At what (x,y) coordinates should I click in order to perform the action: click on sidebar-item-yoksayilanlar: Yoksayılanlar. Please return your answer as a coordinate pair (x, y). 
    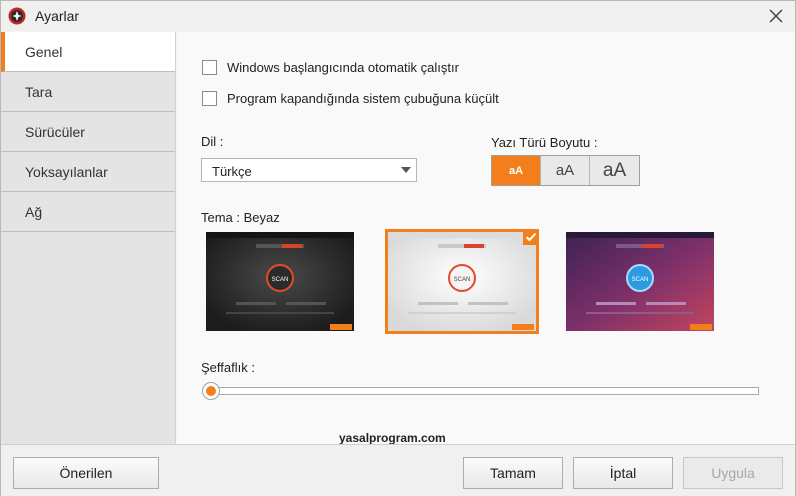
    Looking at the image, I should click on (88, 172).